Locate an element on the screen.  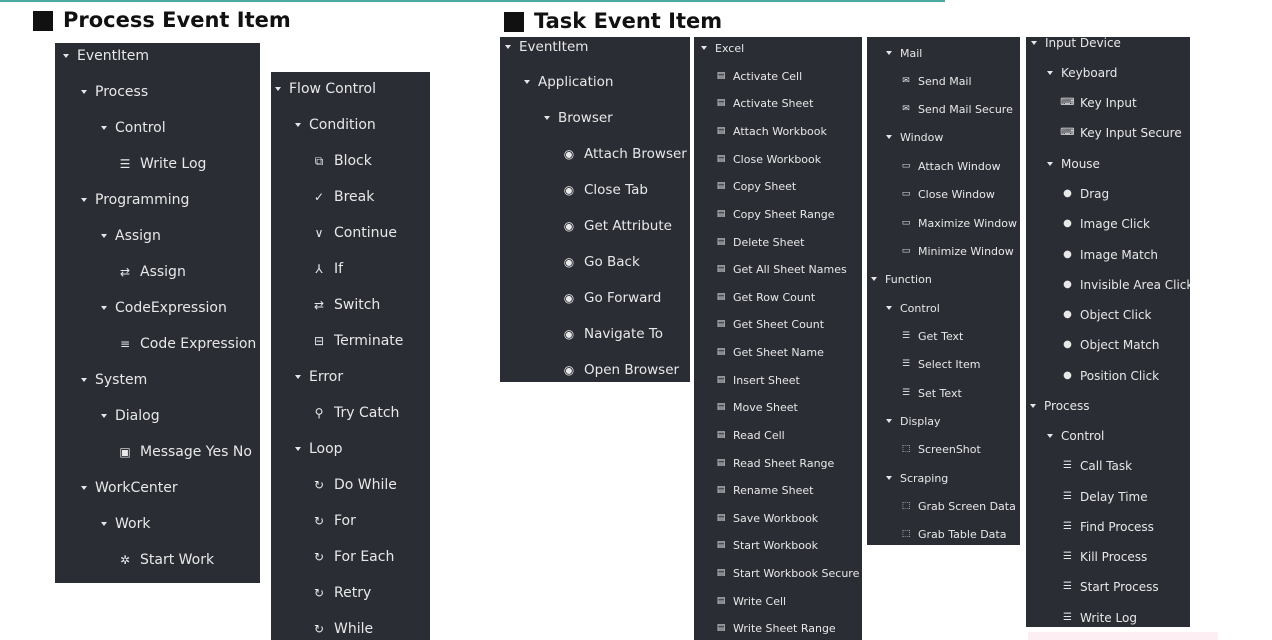
tree-item-copy-sheet: ▤ Copy Sheet is located at coordinates (789, 186).